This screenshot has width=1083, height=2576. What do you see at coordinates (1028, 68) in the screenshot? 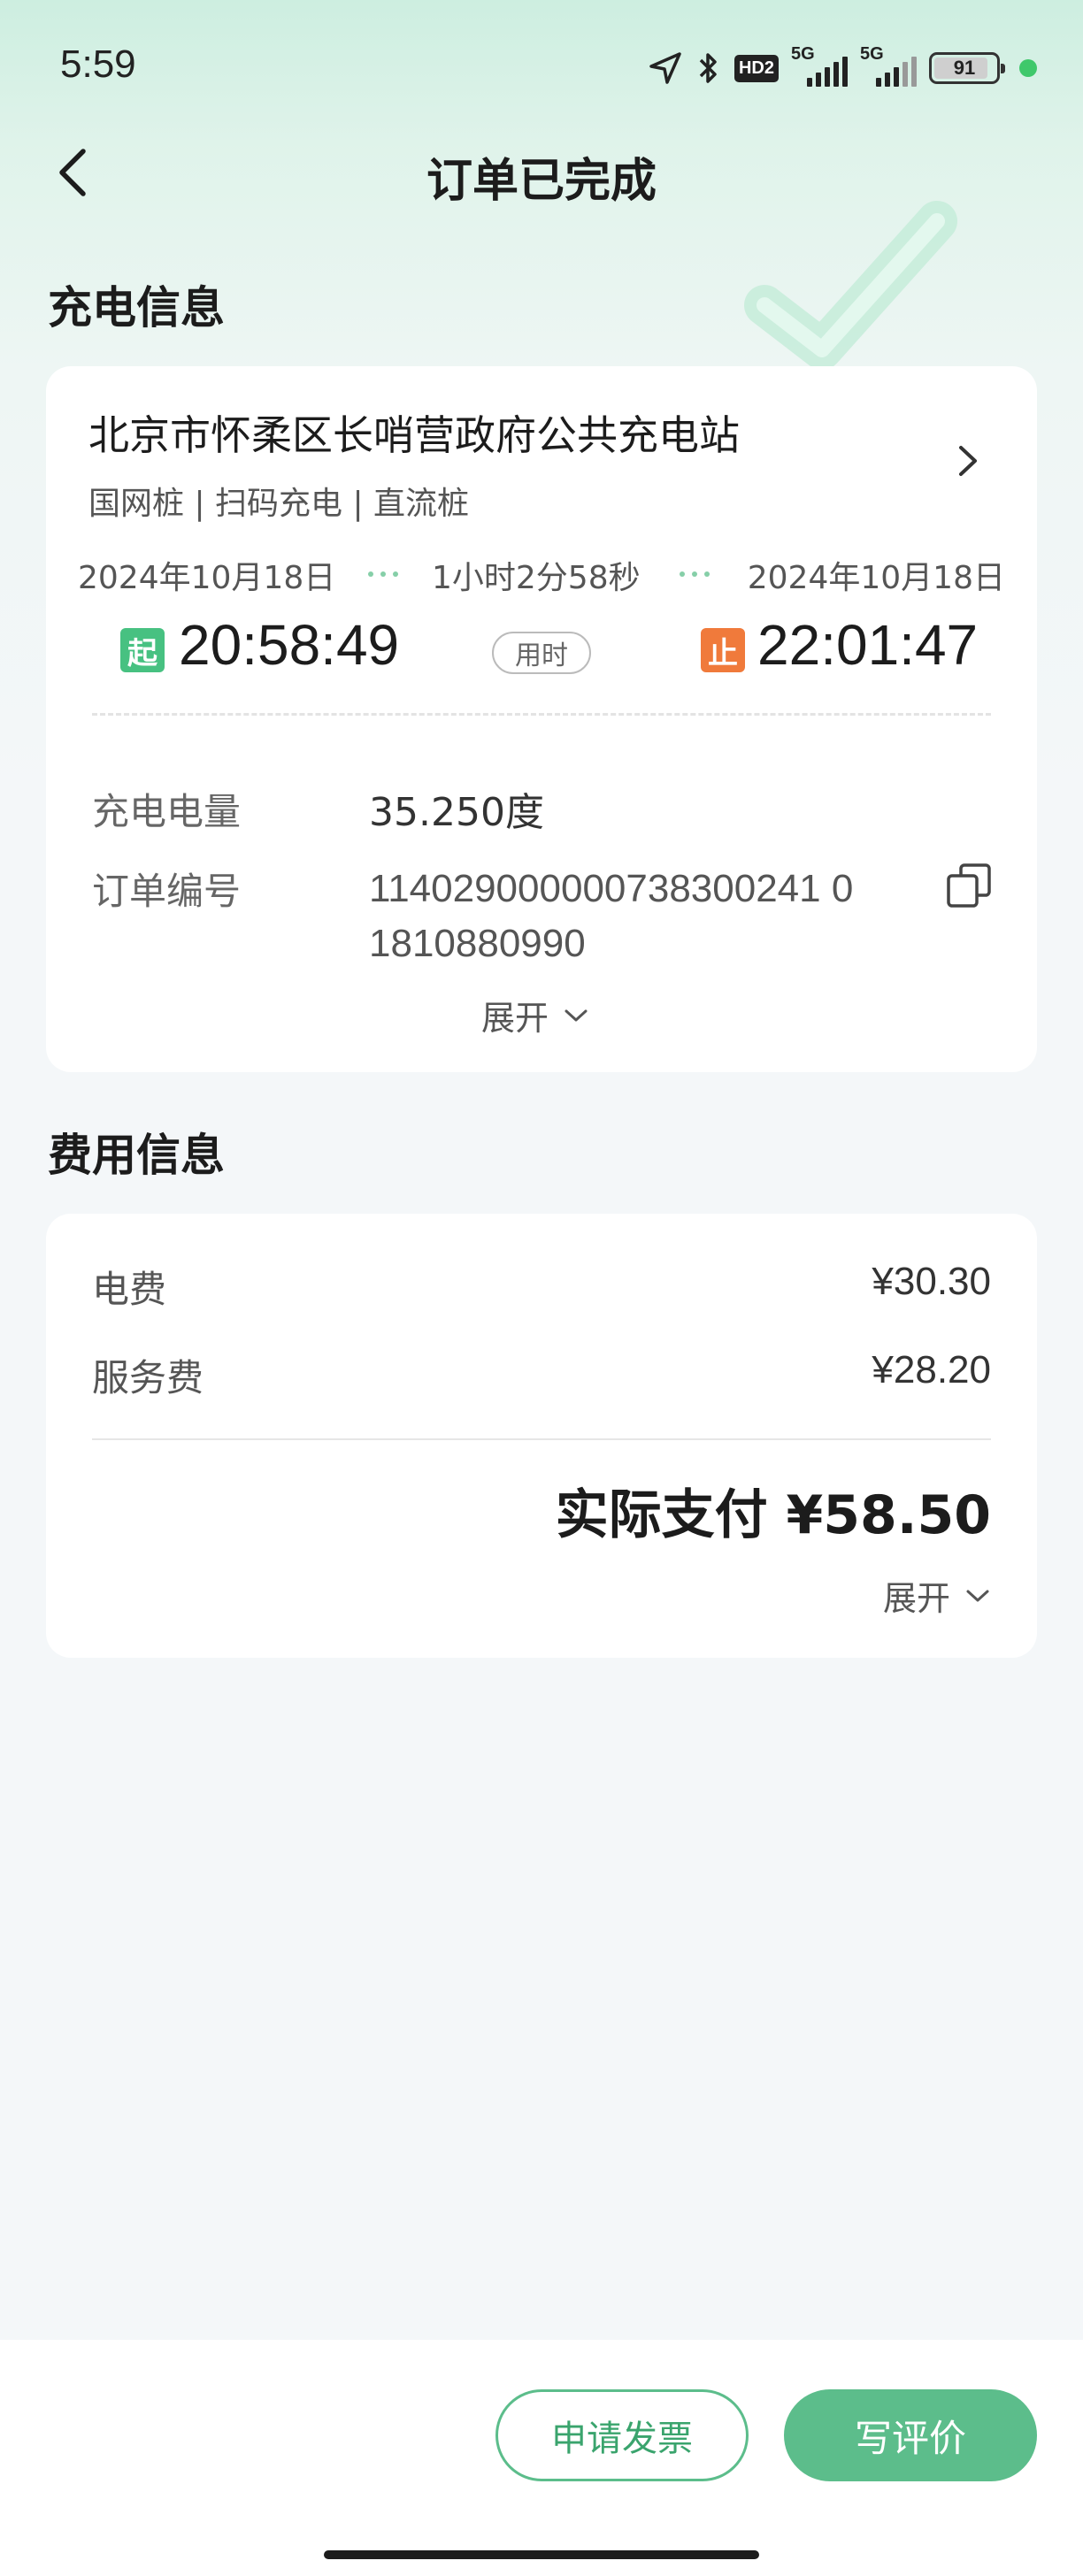
I see `privacy-indicator-dot` at bounding box center [1028, 68].